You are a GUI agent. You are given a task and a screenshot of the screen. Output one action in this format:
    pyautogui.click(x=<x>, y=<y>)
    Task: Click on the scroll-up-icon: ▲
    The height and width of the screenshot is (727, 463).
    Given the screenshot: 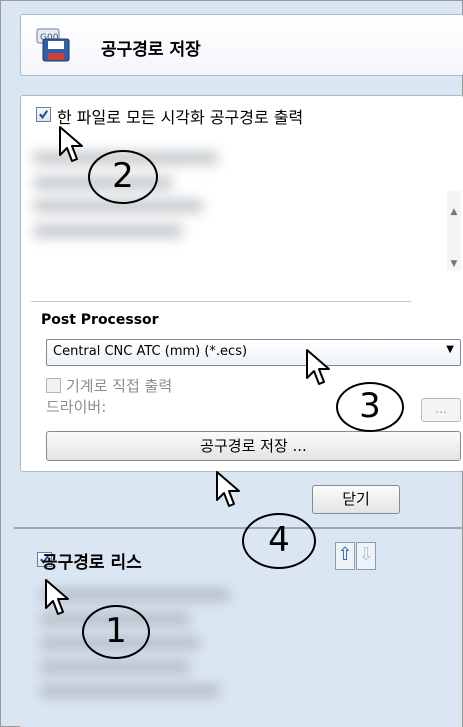 What is the action you would take?
    pyautogui.click(x=454, y=212)
    